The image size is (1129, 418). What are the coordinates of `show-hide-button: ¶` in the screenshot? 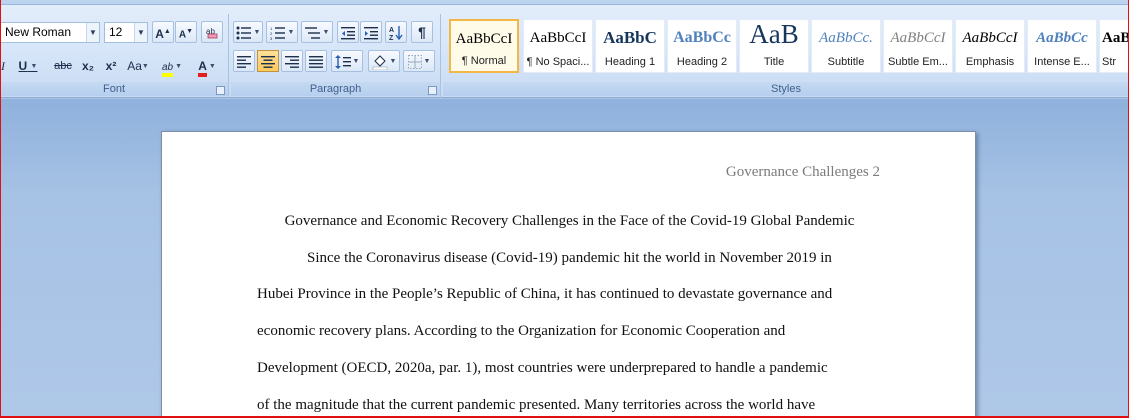 It's located at (422, 32).